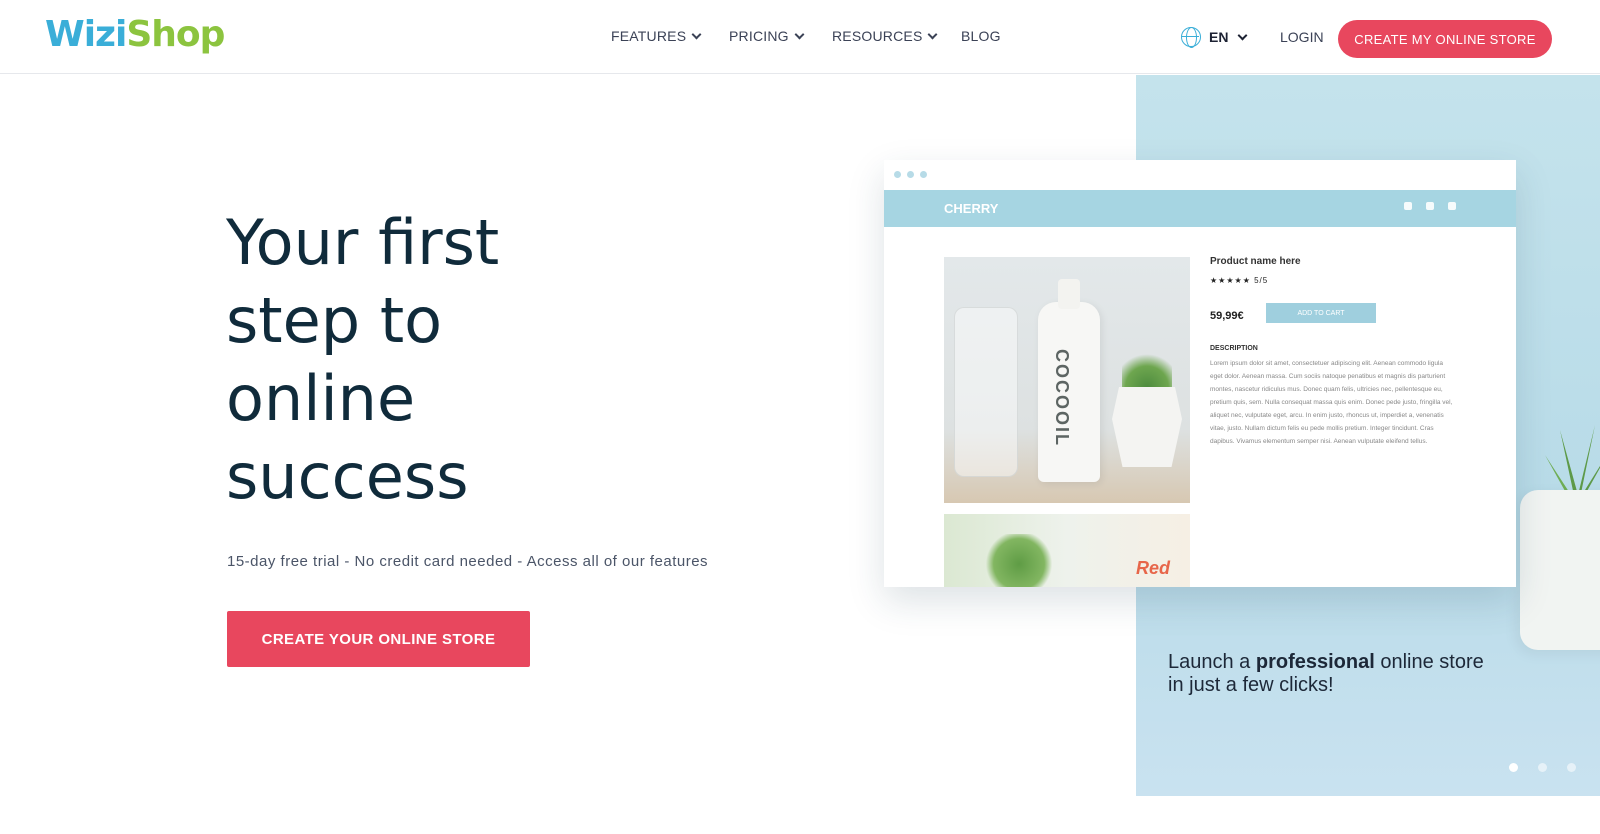 This screenshot has width=1600, height=834. I want to click on nav-pricing-label: PRICING, so click(759, 36).